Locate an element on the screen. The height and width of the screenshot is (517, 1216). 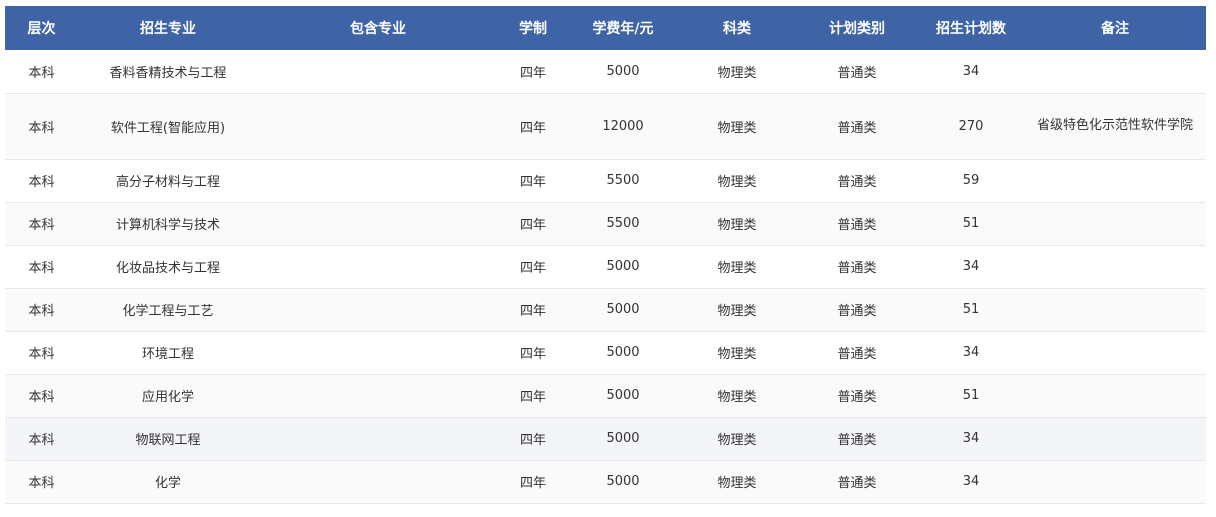
cell-notes: 省级特色化示范性软件学院 is located at coordinates (1115, 126).